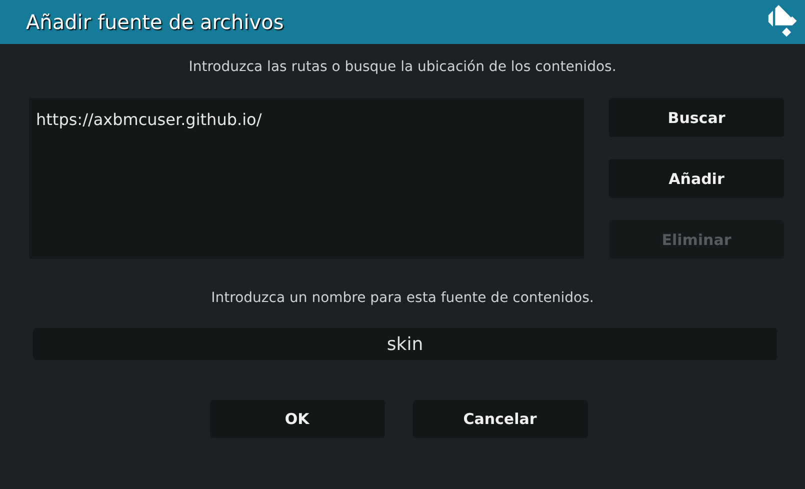 The width and height of the screenshot is (805, 489). I want to click on dialog-button: Buscar, so click(696, 117).